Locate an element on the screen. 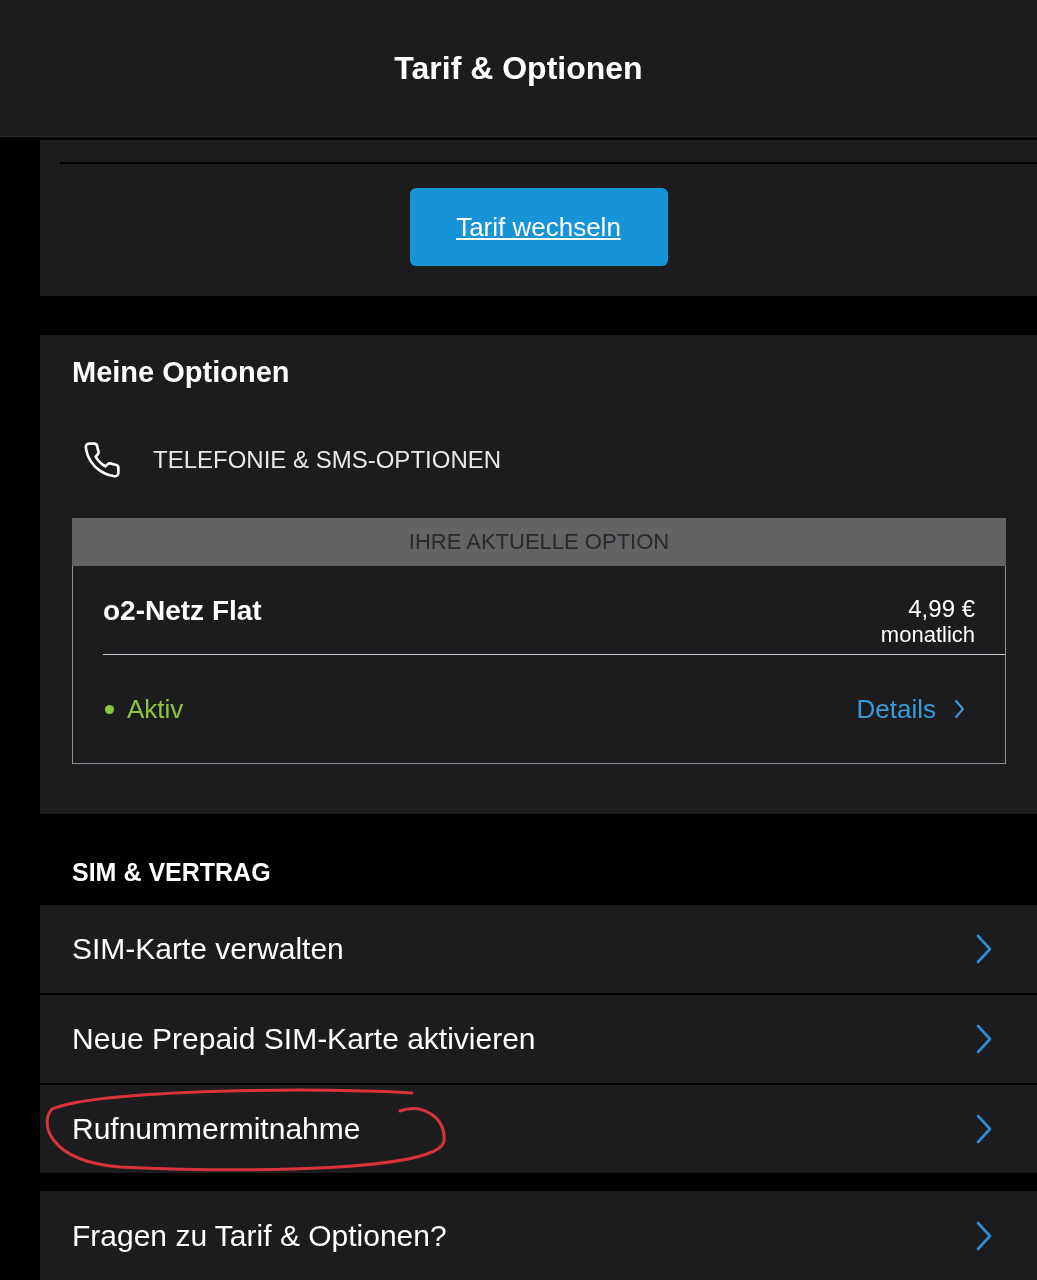 This screenshot has height=1280, width=1037. menu-row: SIM-Karte verwalten is located at coordinates (538, 949).